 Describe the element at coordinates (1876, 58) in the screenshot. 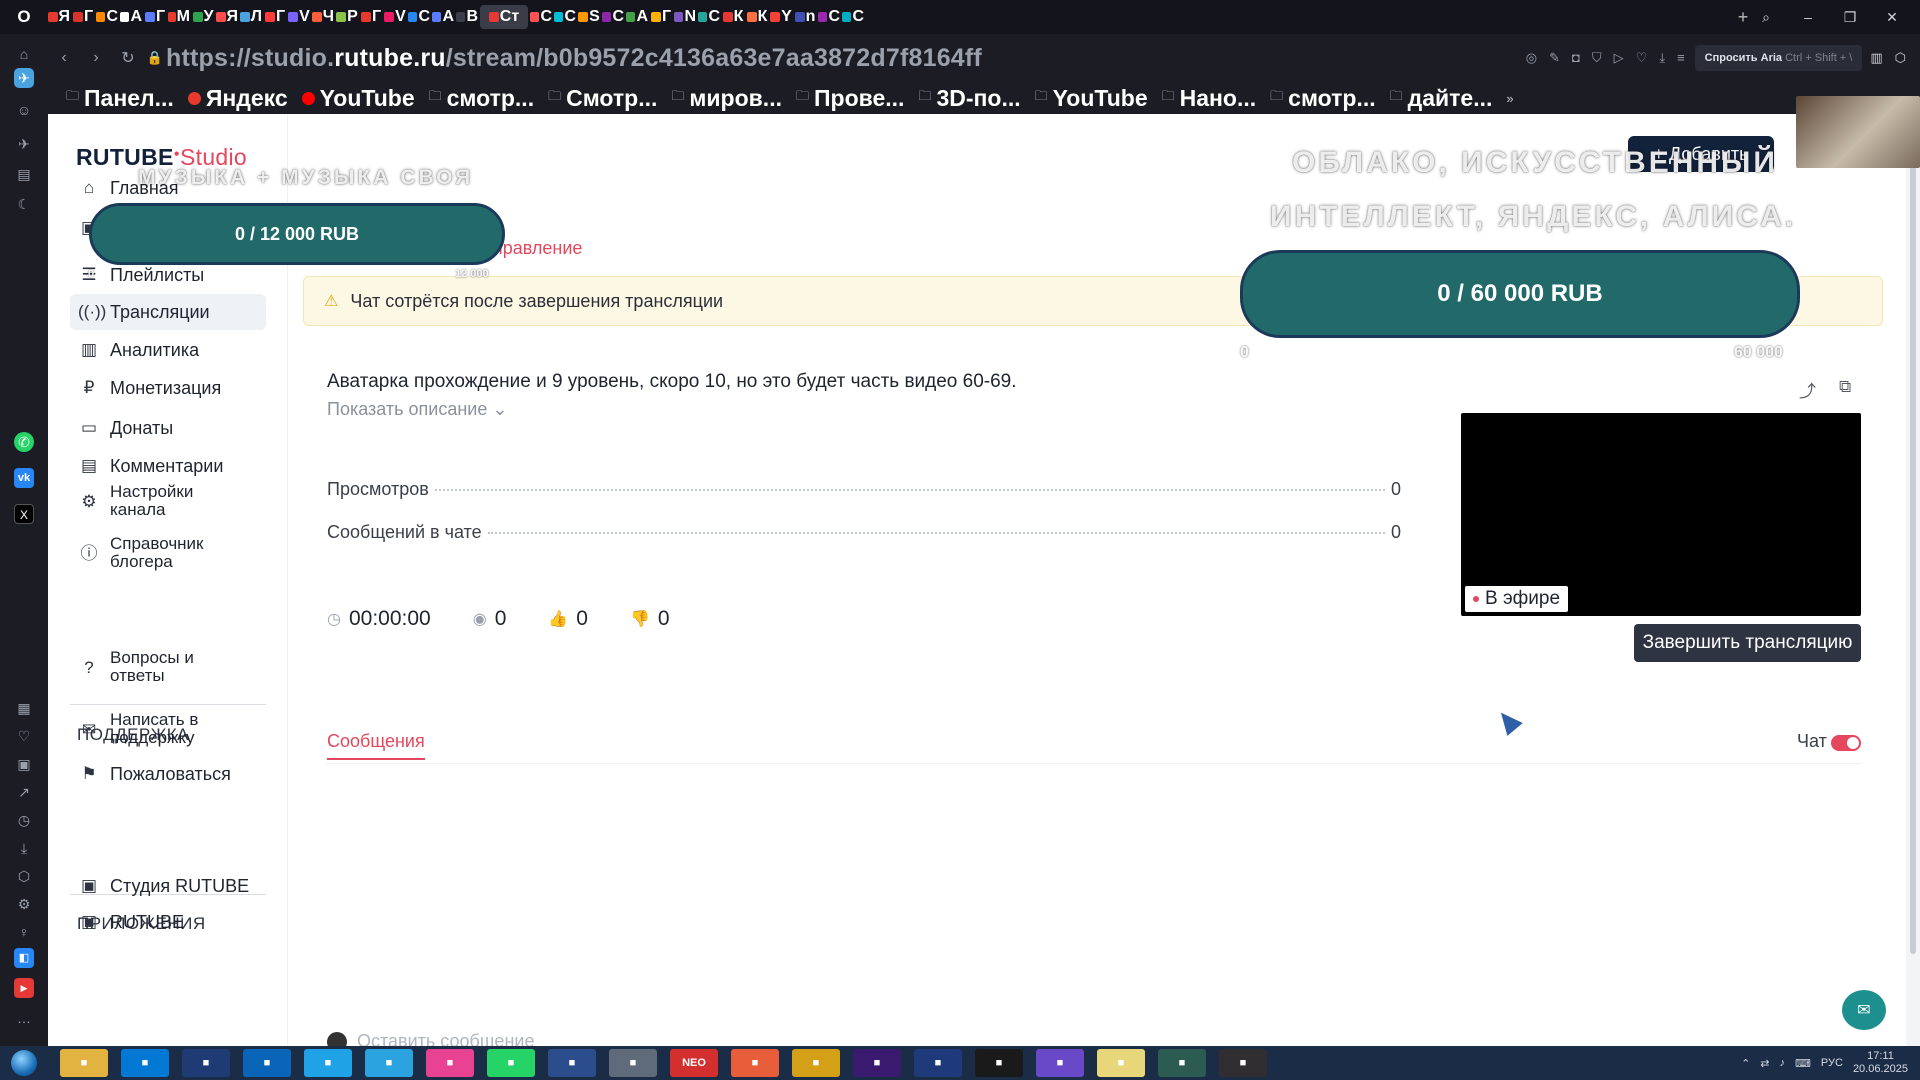

I see `extension-icon: ▥` at that location.